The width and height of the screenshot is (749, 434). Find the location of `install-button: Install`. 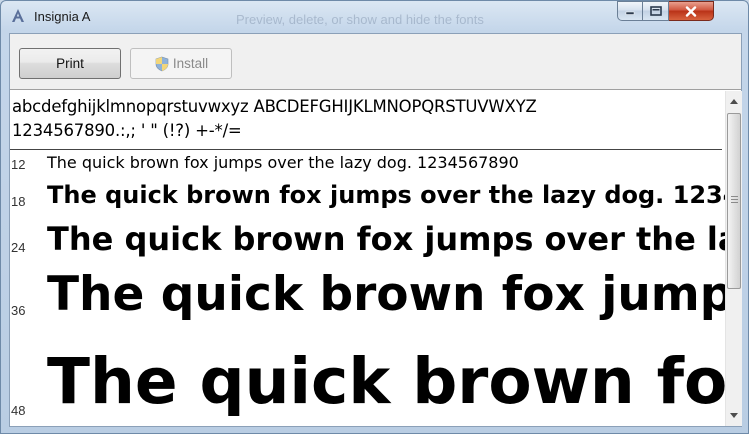

install-button: Install is located at coordinates (181, 63).